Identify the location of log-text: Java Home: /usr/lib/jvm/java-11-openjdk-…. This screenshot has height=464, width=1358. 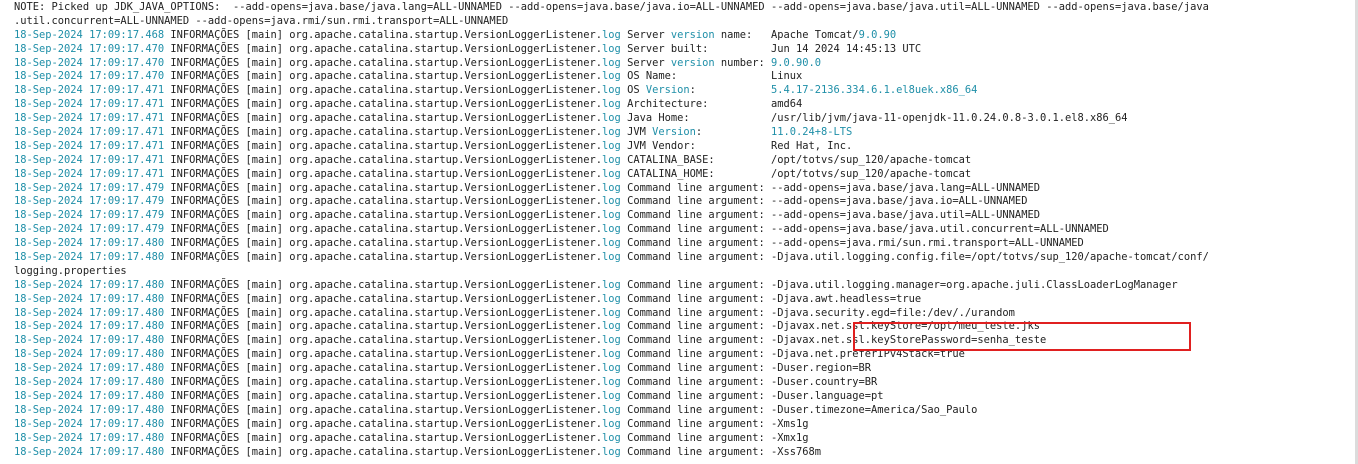
(874, 118).